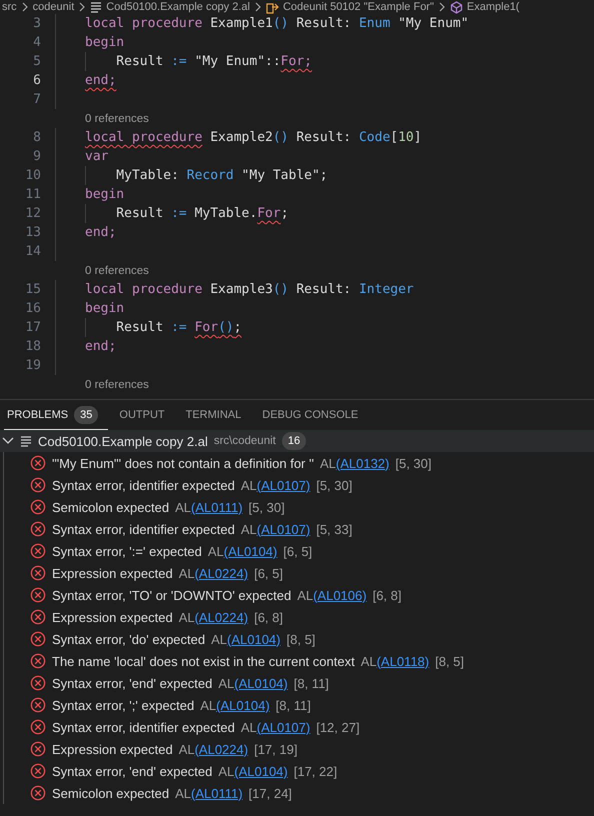 This screenshot has width=594, height=816. What do you see at coordinates (214, 414) in the screenshot?
I see `panel-tab: TERMINAL` at bounding box center [214, 414].